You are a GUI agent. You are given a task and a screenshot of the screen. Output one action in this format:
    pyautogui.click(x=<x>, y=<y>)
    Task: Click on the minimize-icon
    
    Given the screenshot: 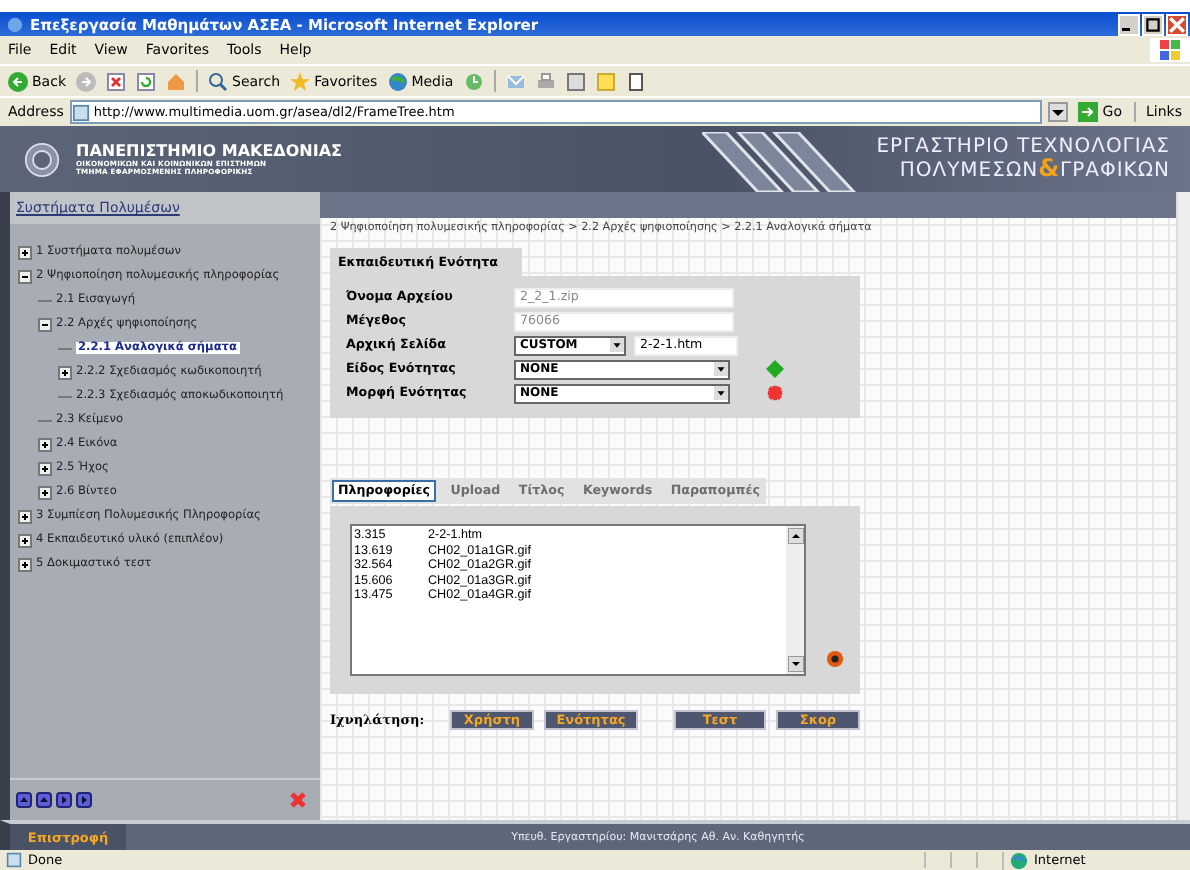 What is the action you would take?
    pyautogui.click(x=1126, y=29)
    